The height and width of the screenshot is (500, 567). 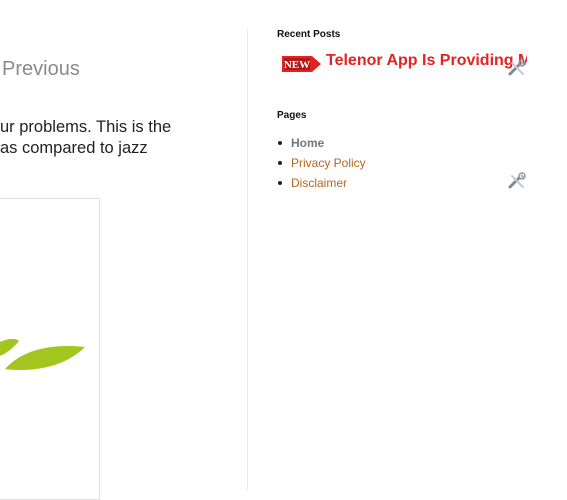 I want to click on page-link-home: Home, so click(x=307, y=143).